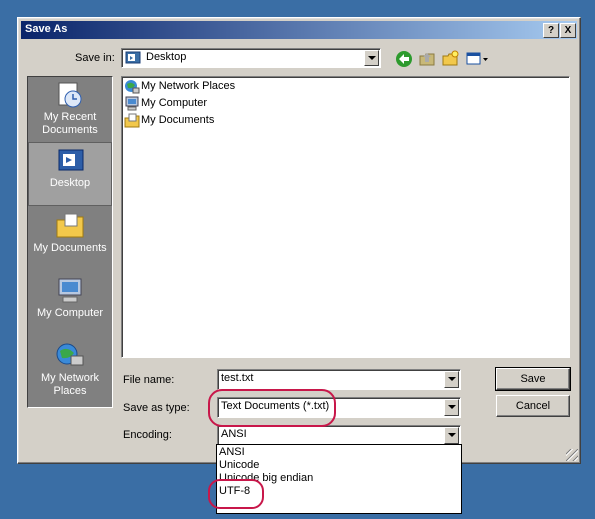 The width and height of the screenshot is (595, 519). What do you see at coordinates (339, 379) in the screenshot?
I see `filename-input: test.txt` at bounding box center [339, 379].